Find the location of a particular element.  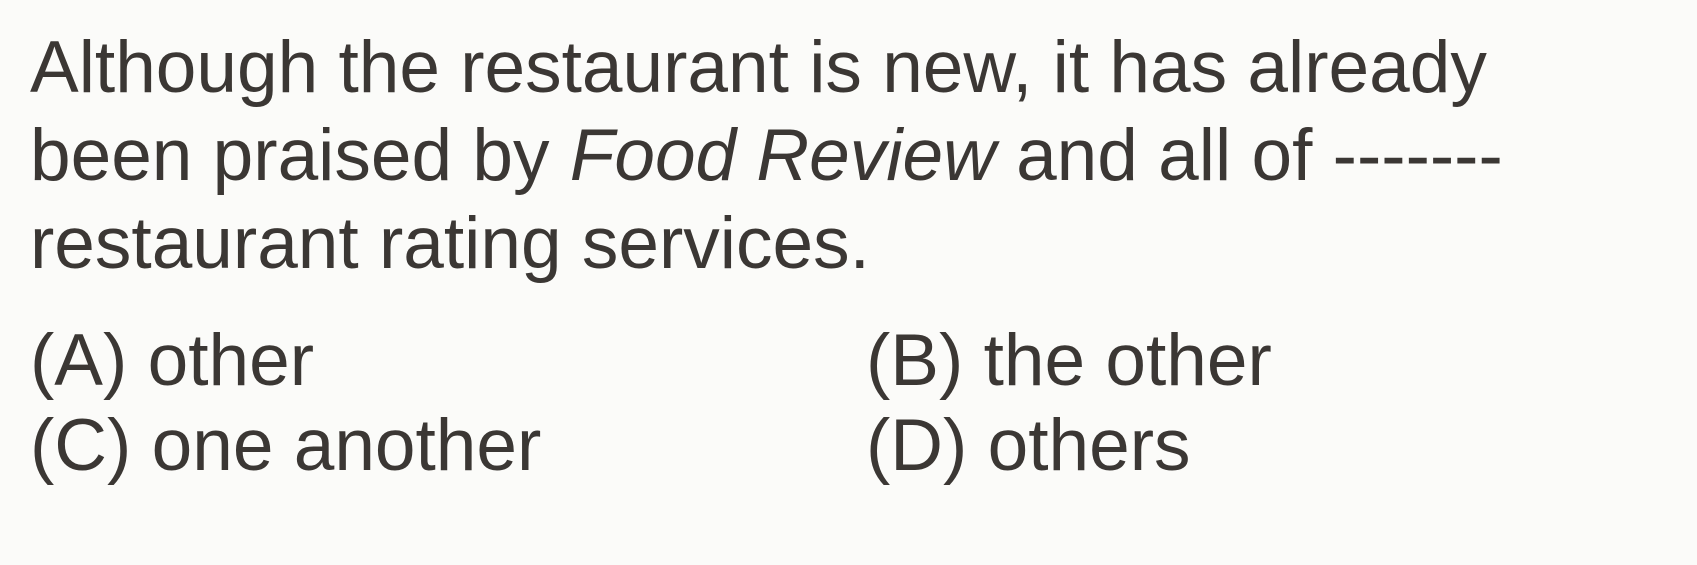

option-a-text: other is located at coordinates (230, 360).